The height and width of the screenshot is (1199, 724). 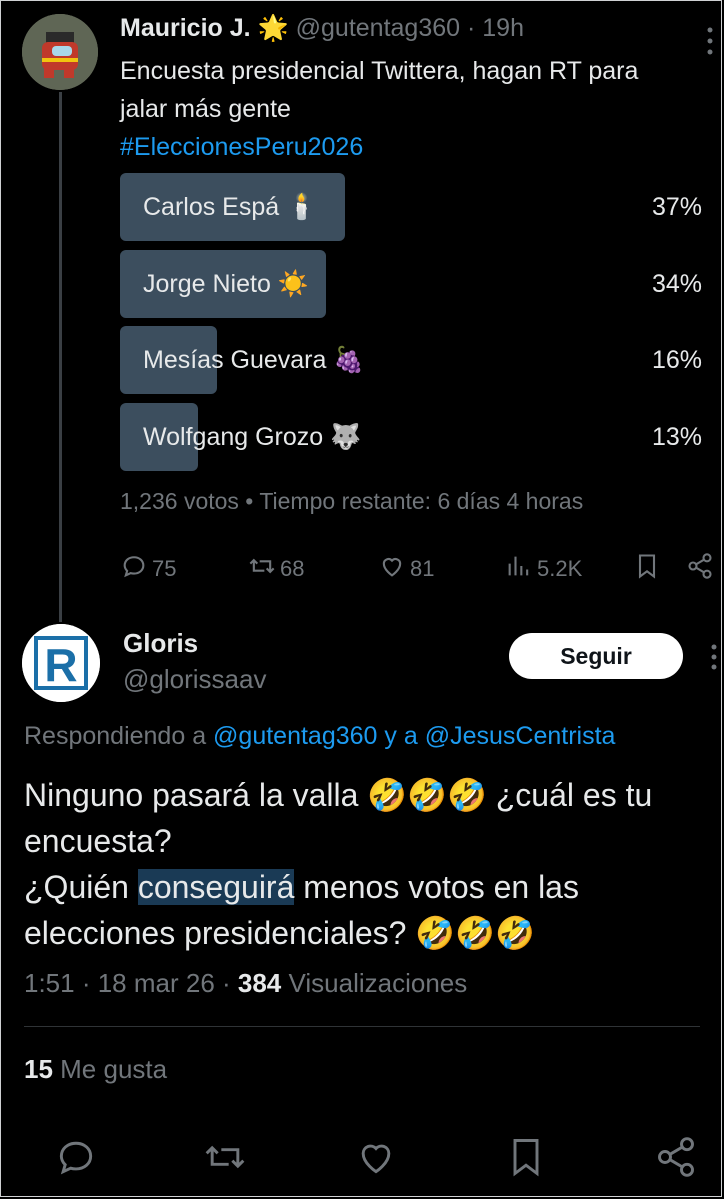 I want to click on reply-timestamp: 1:51 · 18 mar 26 ·, so click(x=131, y=983).